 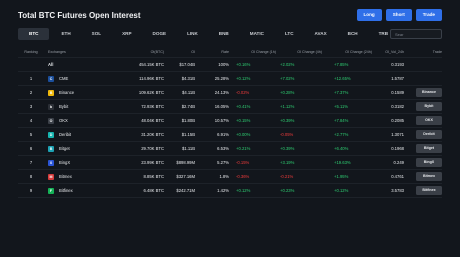 What do you see at coordinates (353, 51) in the screenshot?
I see `col-change-24h: OI Change (24h)` at bounding box center [353, 51].